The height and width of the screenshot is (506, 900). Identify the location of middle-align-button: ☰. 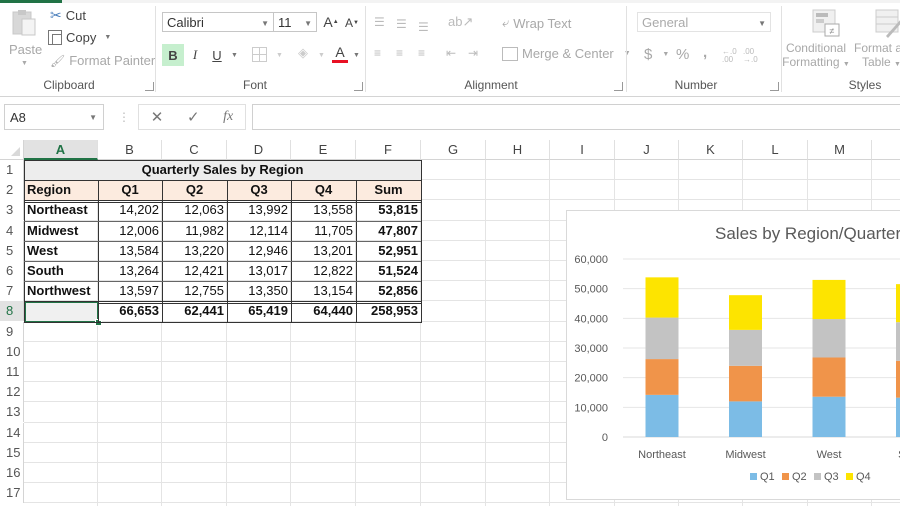
(401, 24).